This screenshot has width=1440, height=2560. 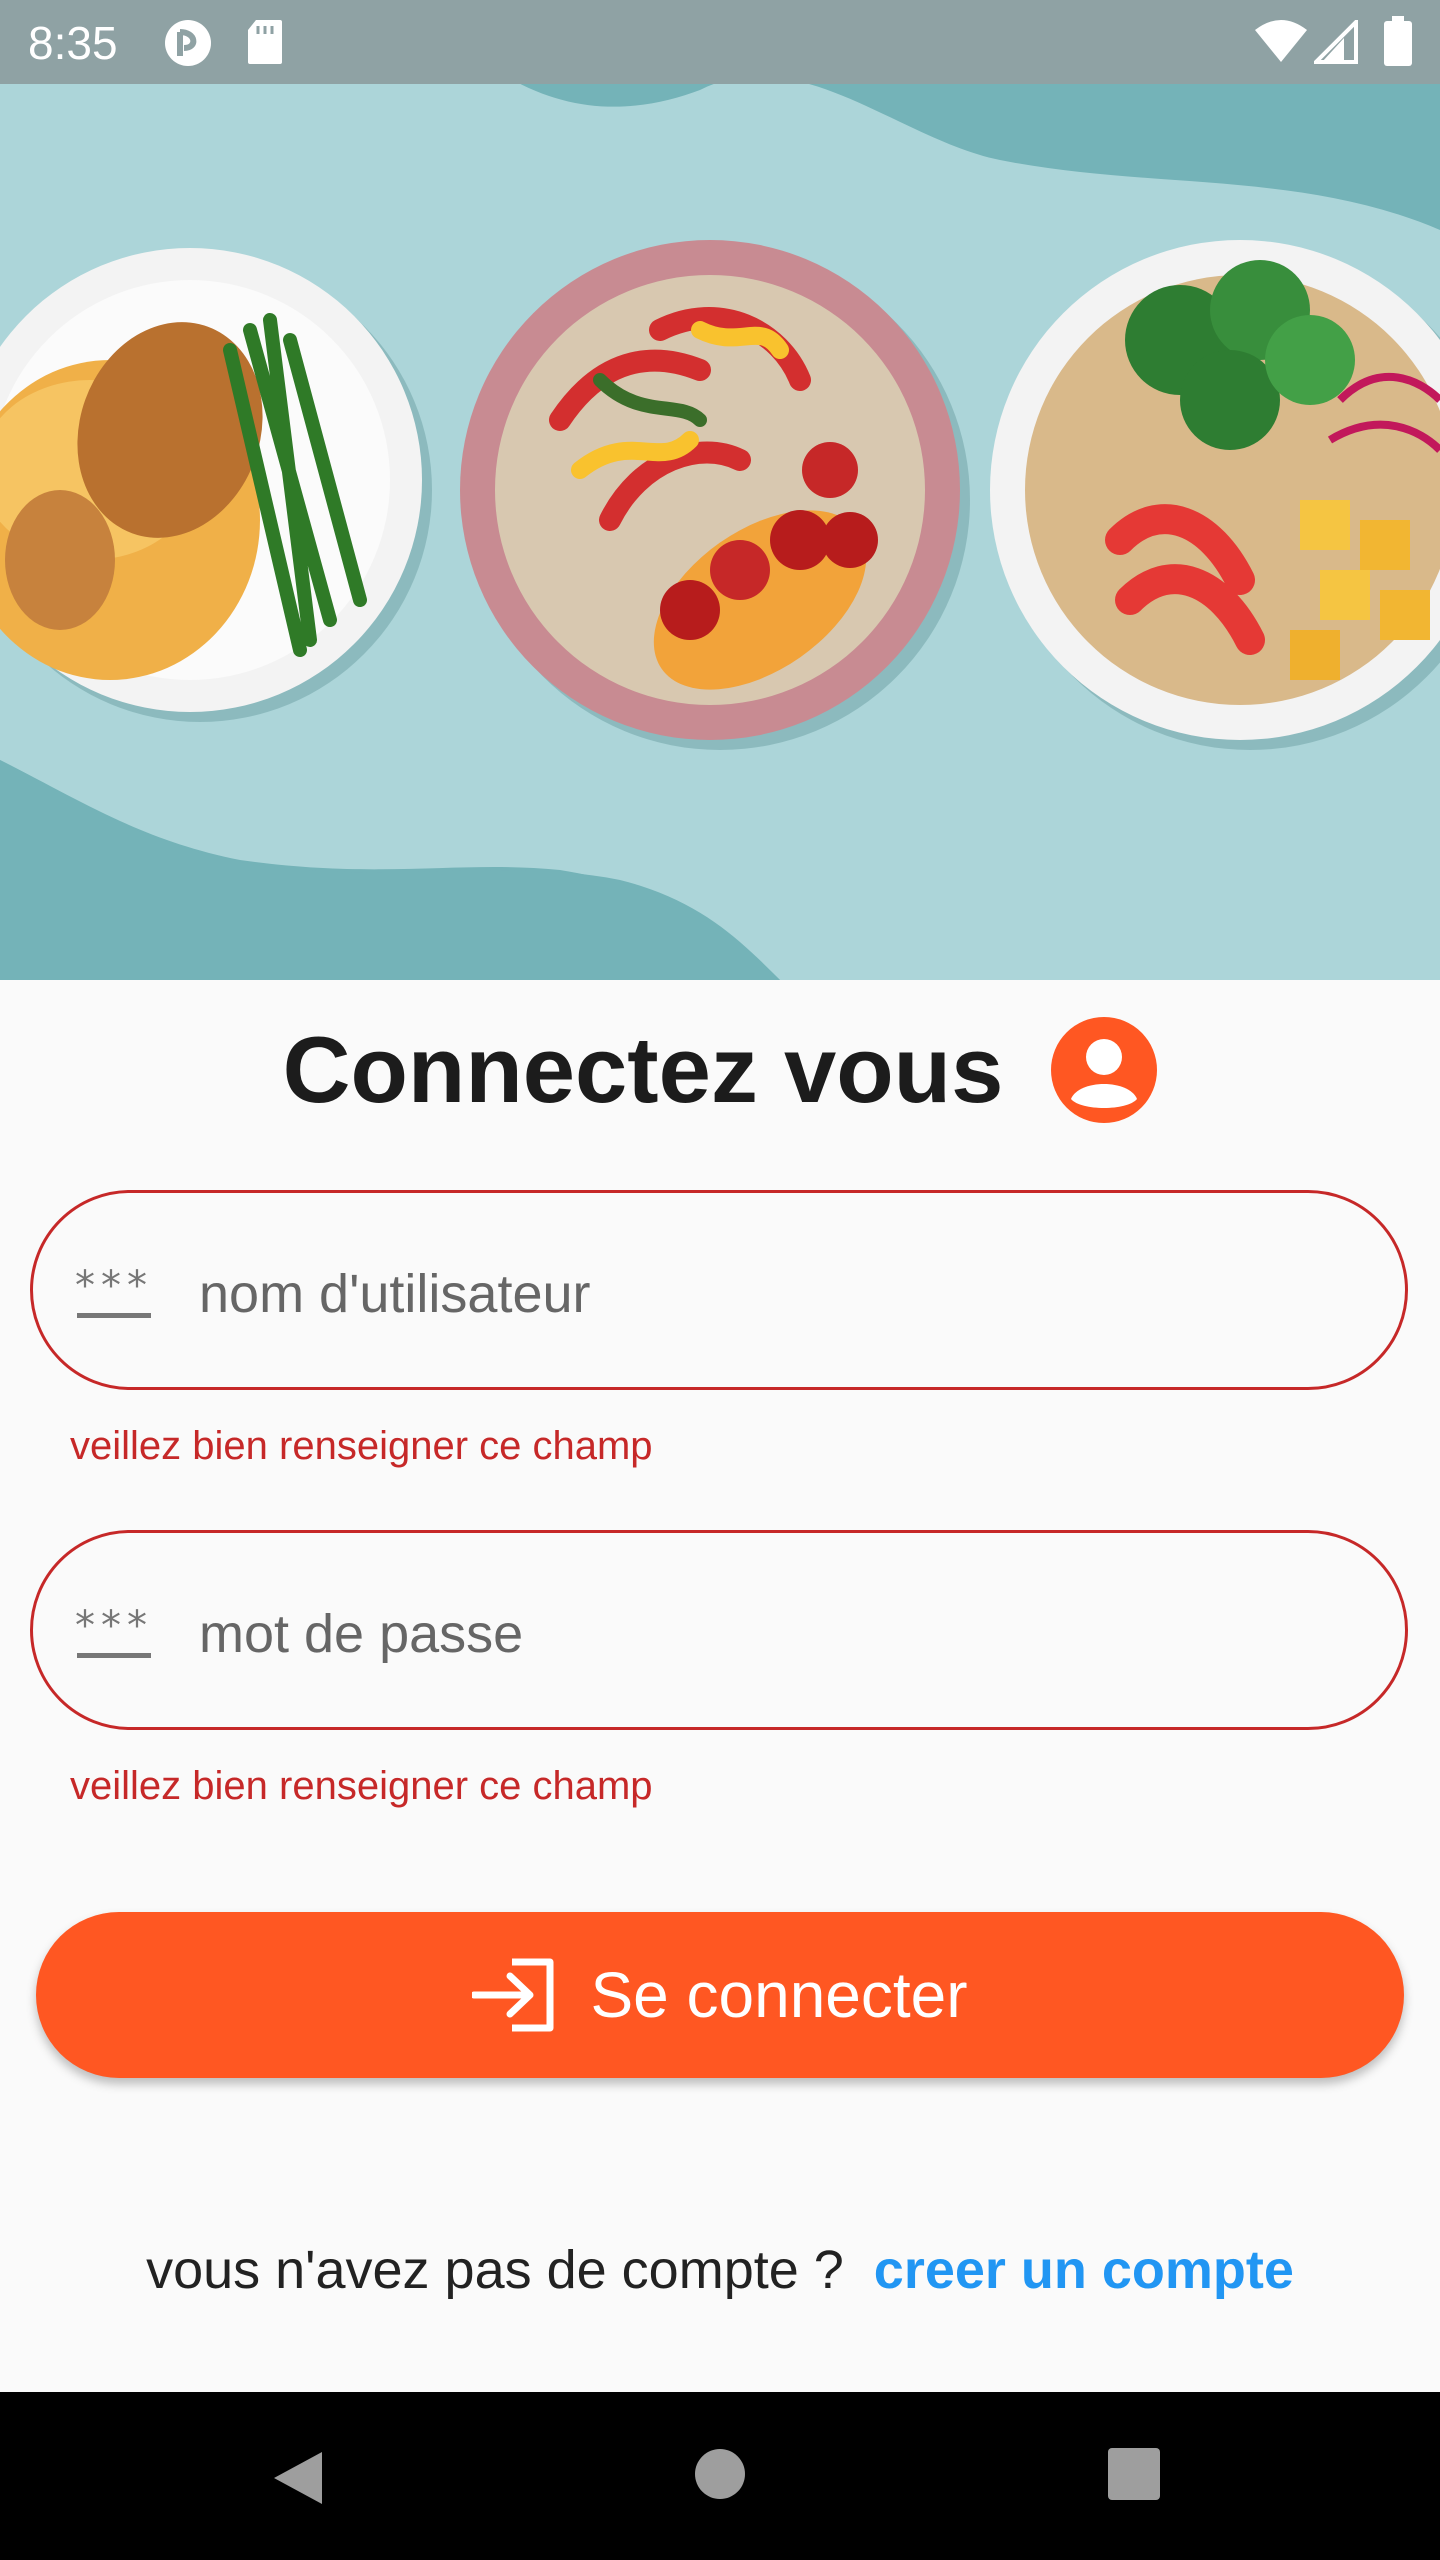 I want to click on status-bar: 8:35, so click(x=720, y=42).